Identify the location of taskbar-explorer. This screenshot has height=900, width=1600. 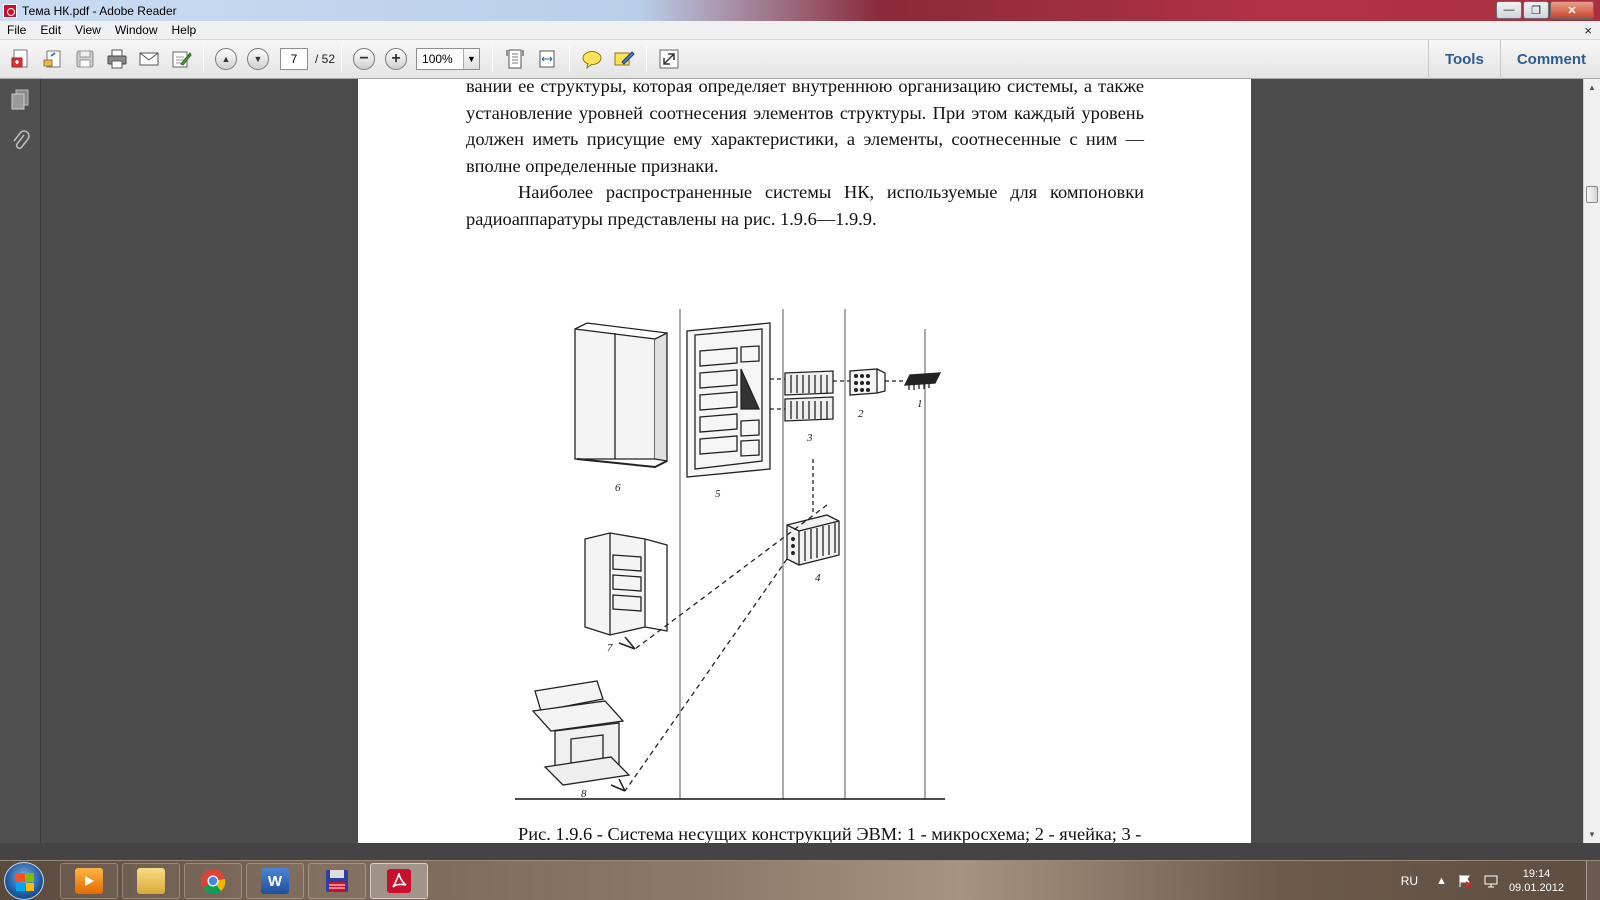
(151, 881).